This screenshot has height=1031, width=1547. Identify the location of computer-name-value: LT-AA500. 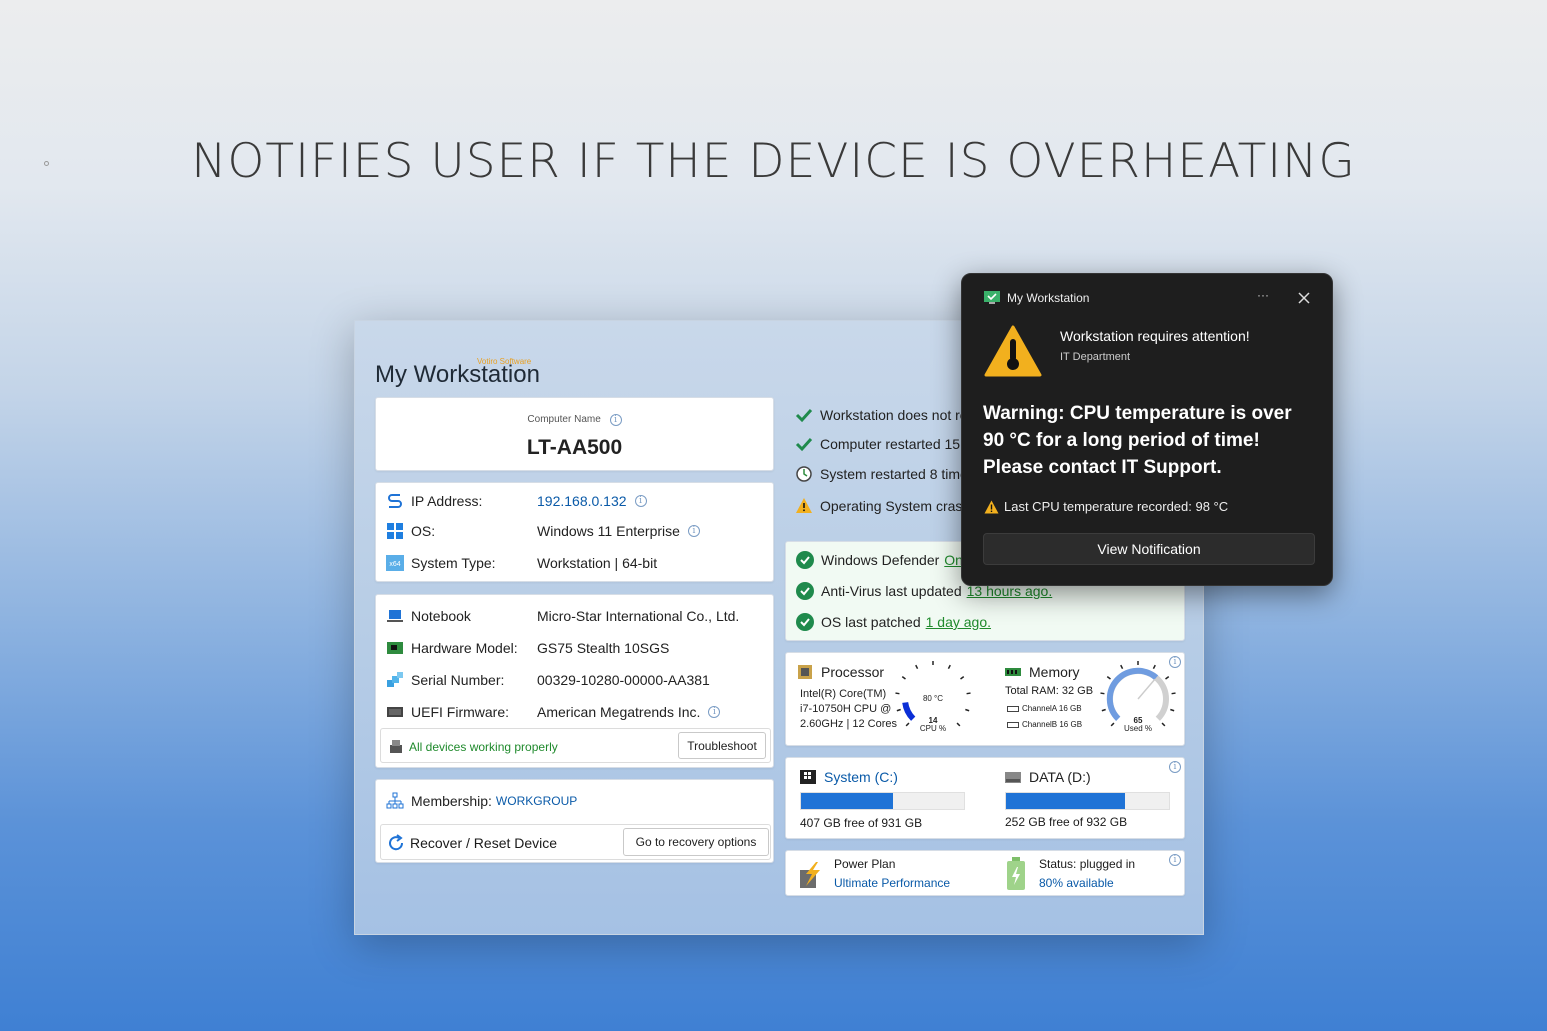
(574, 447).